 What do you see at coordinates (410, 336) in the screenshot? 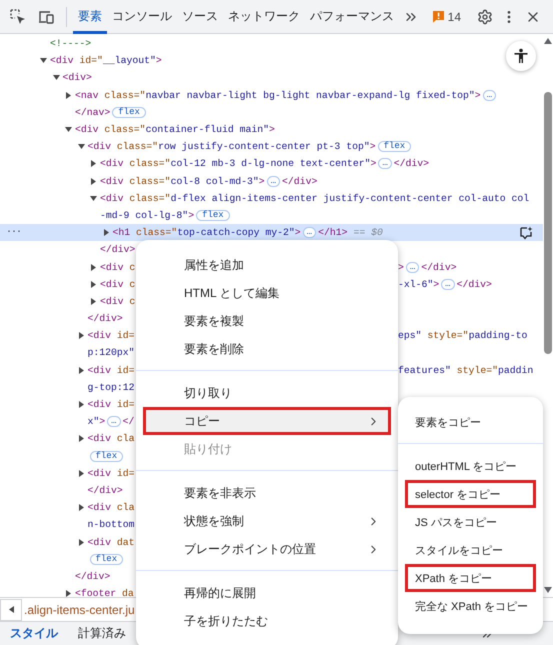
I see `code-text: eps"` at bounding box center [410, 336].